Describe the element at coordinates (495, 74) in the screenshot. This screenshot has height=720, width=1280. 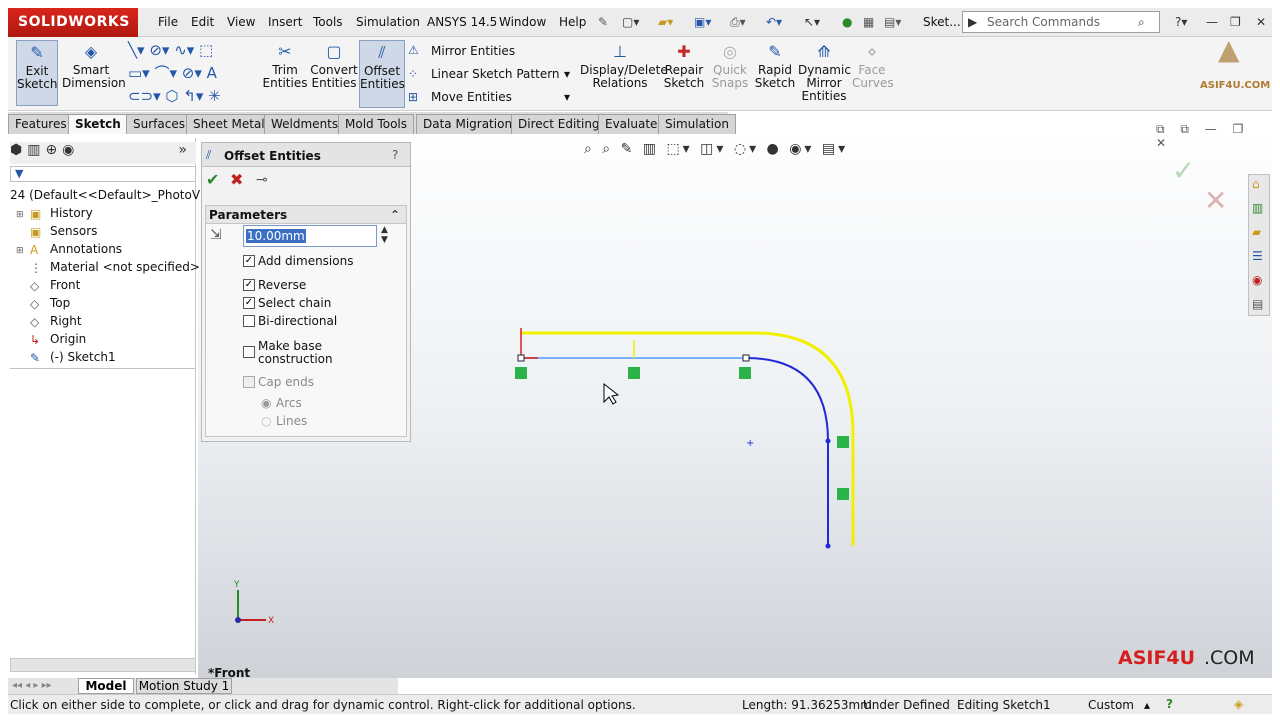
I see `linear-sketch-pattern-button: Linear Sketch Pattern` at that location.